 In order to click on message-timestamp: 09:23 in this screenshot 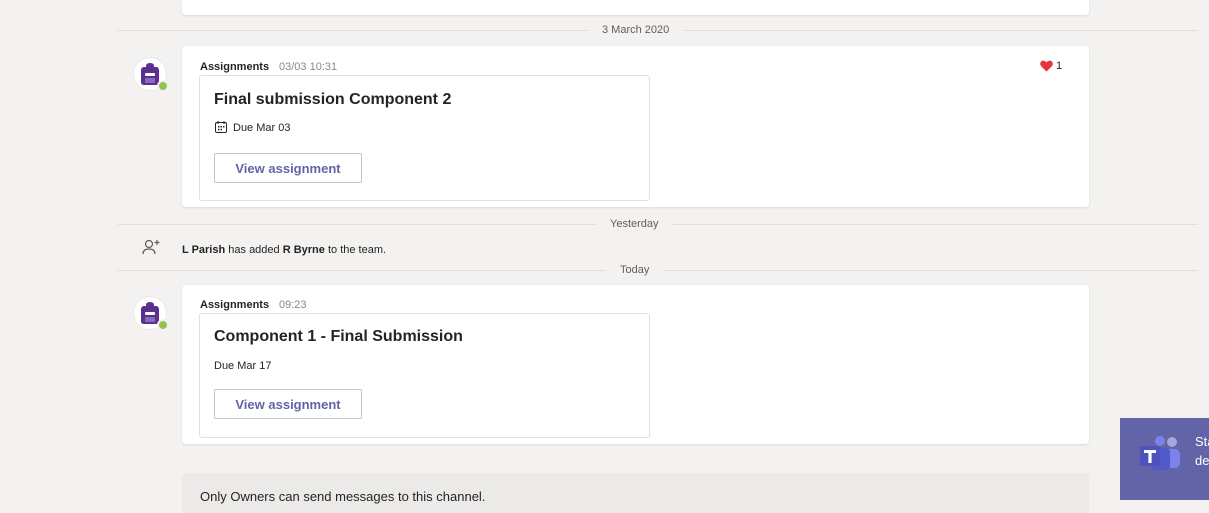, I will do `click(293, 305)`.